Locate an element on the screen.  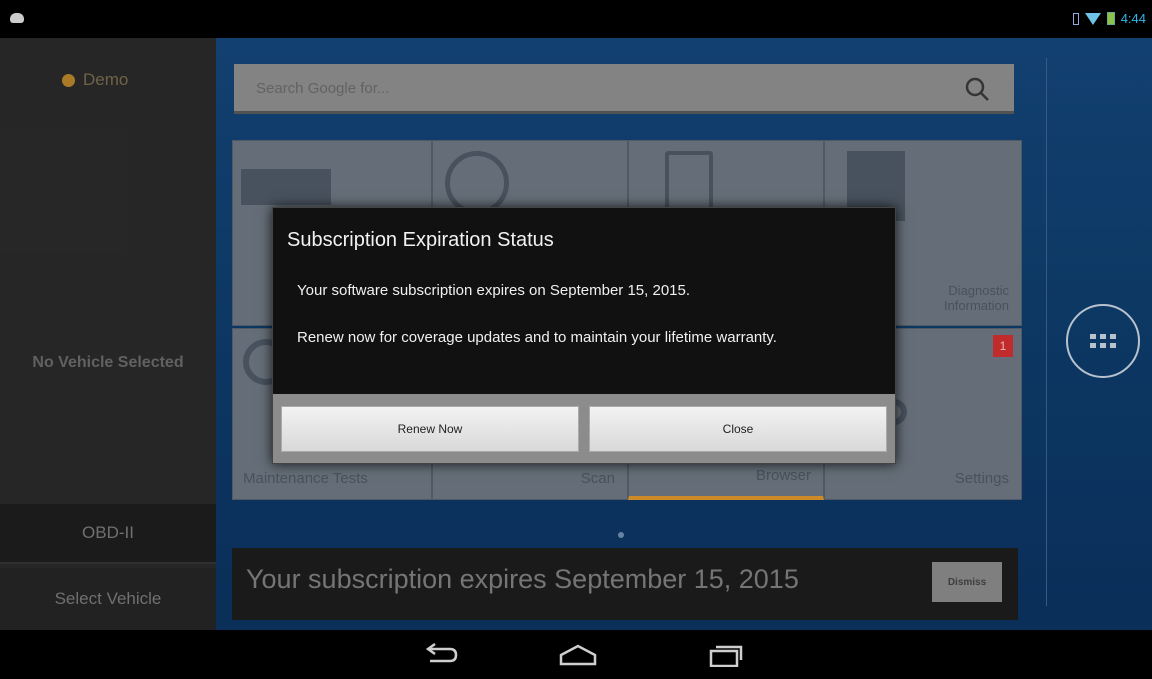
close-button: Close is located at coordinates (738, 429).